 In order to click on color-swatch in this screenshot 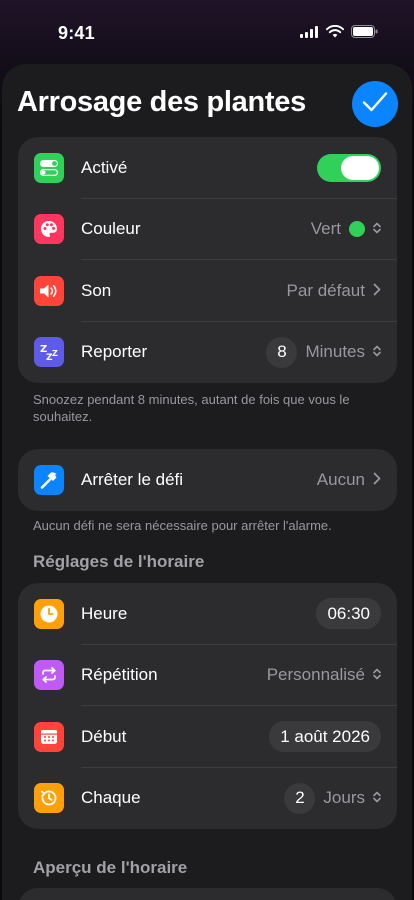, I will do `click(357, 229)`.